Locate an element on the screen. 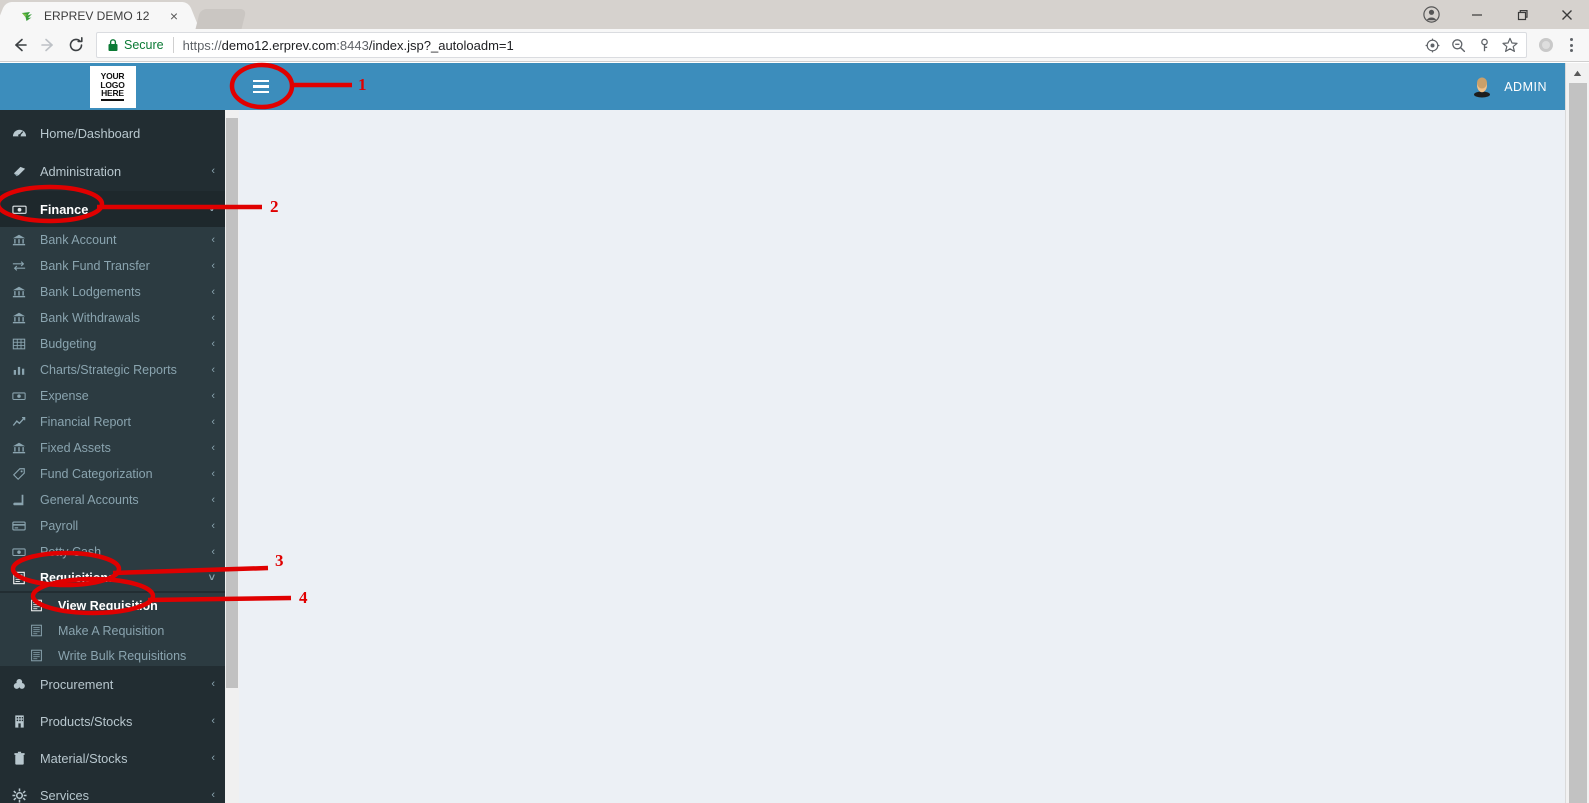  maximize-button is located at coordinates (1521, 14).